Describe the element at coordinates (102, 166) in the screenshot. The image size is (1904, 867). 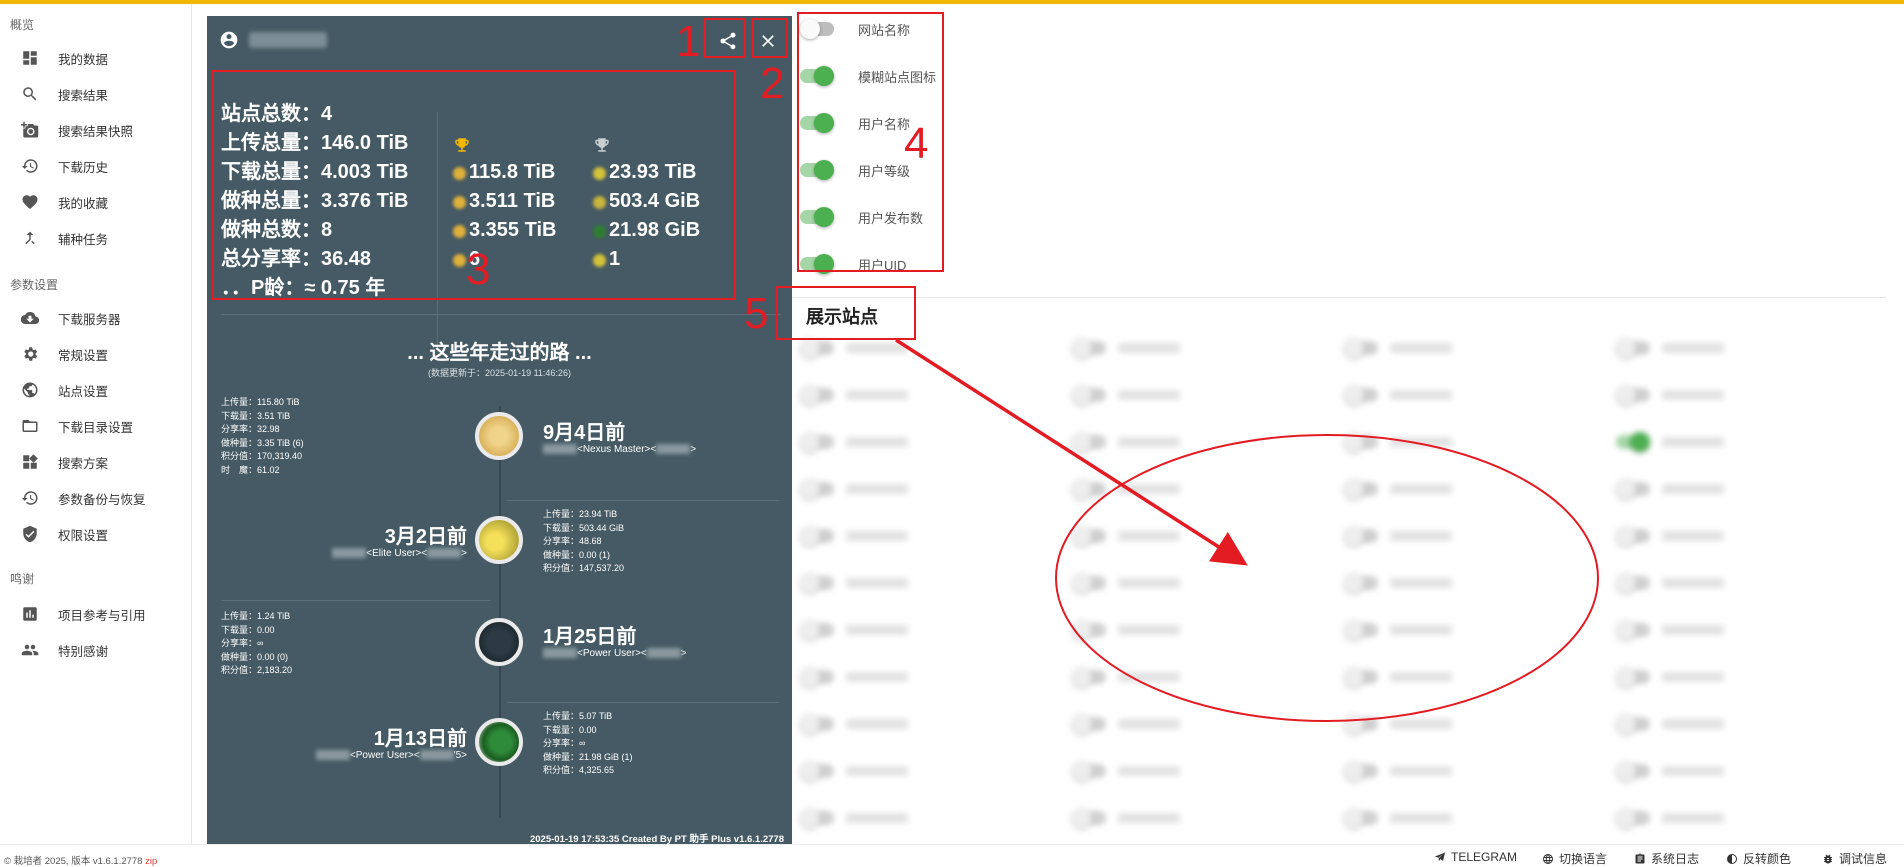
I see `sidebar-item-download-history: 下载历史` at that location.